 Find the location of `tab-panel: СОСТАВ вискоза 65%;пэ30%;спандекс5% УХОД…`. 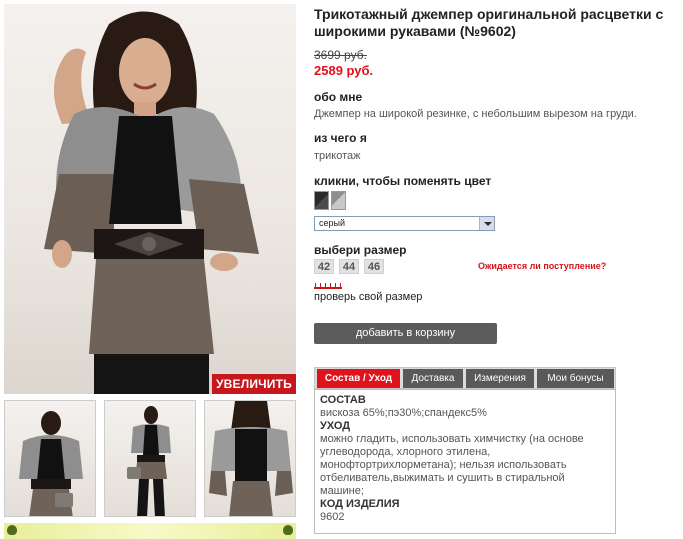

tab-panel: СОСТАВ вискоза 65%;пэ30%;спандекс5% УХОД… is located at coordinates (465, 461).